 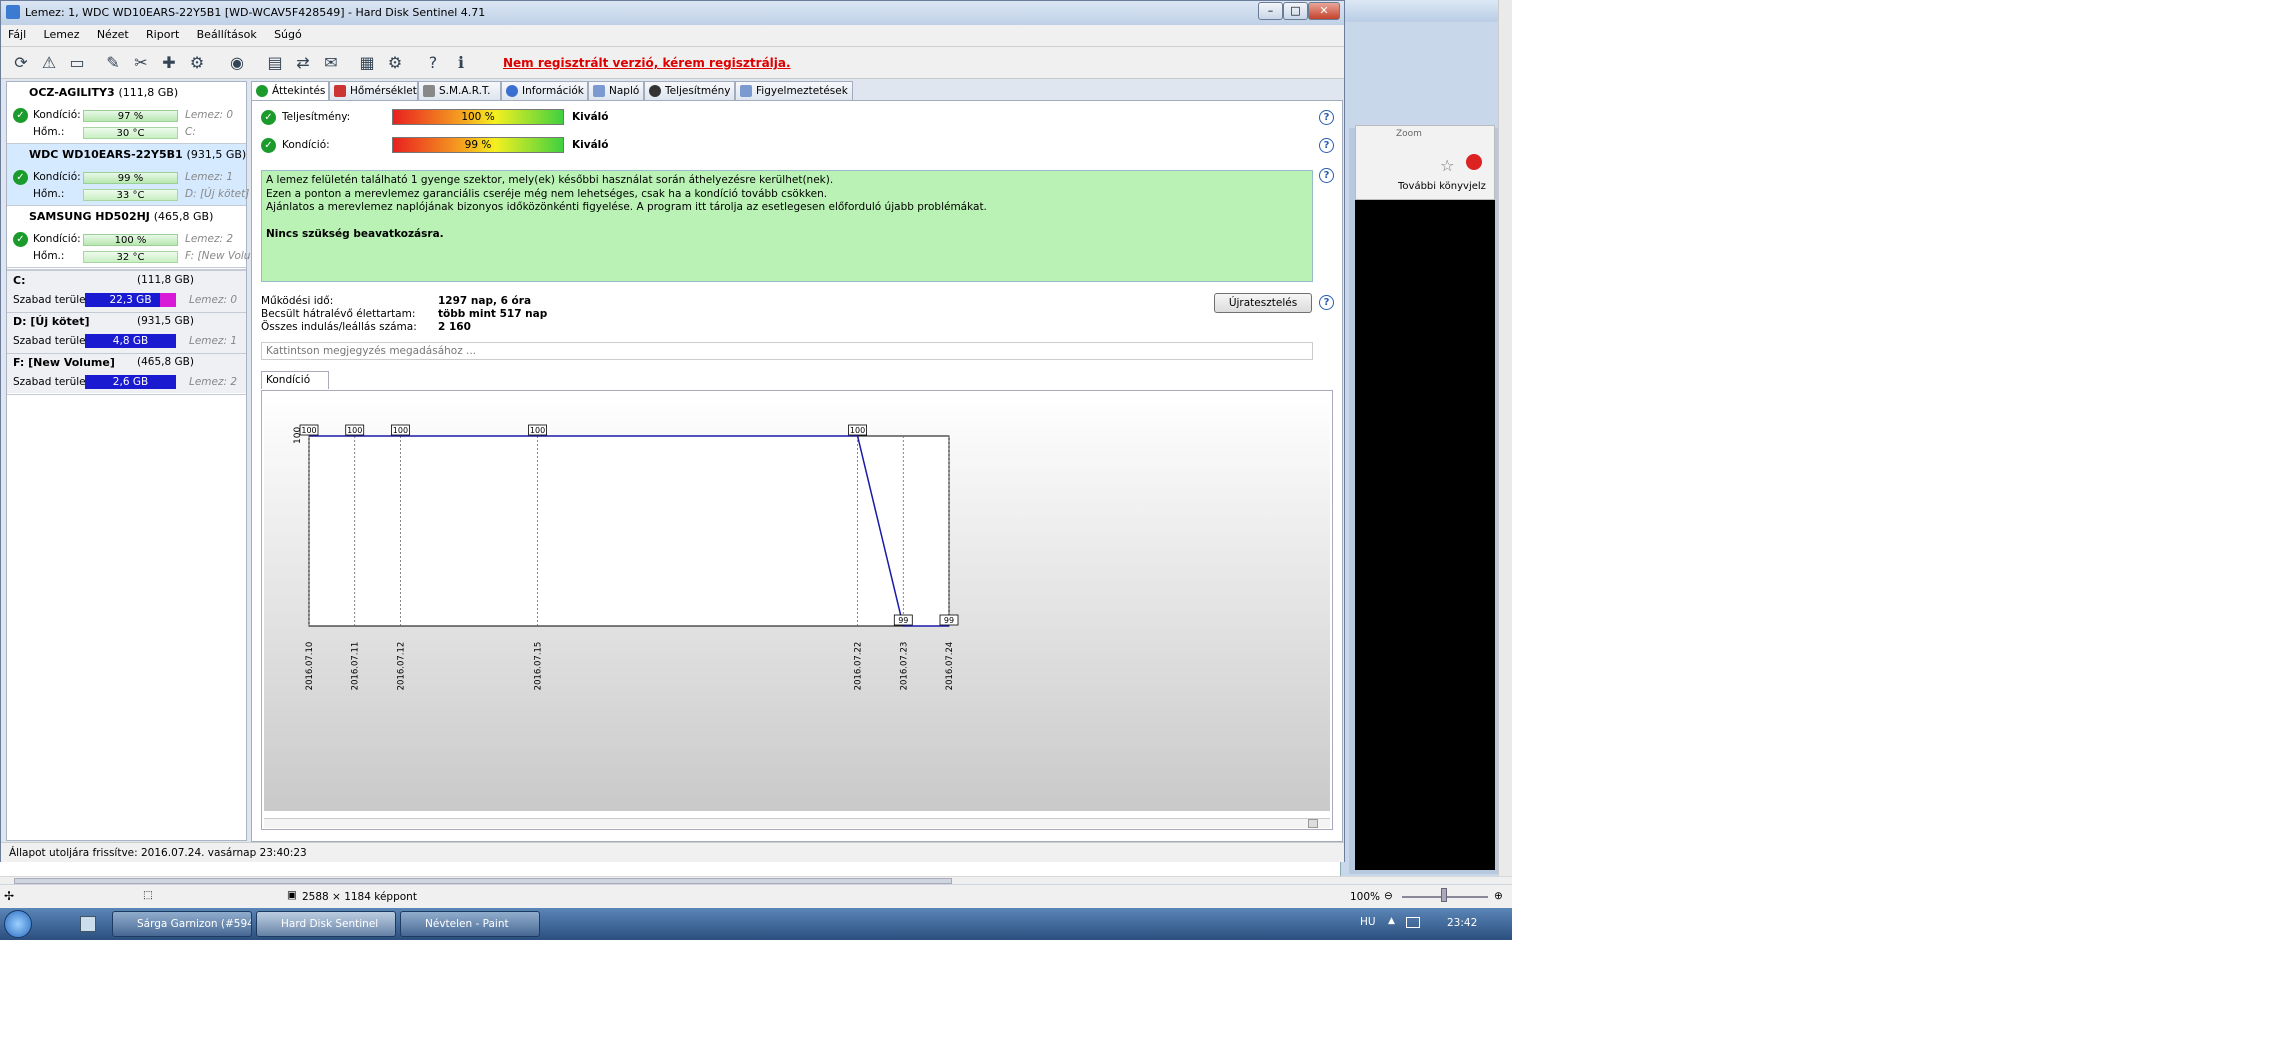 What do you see at coordinates (303, 63) in the screenshot?
I see `sync-icon: ⇄` at bounding box center [303, 63].